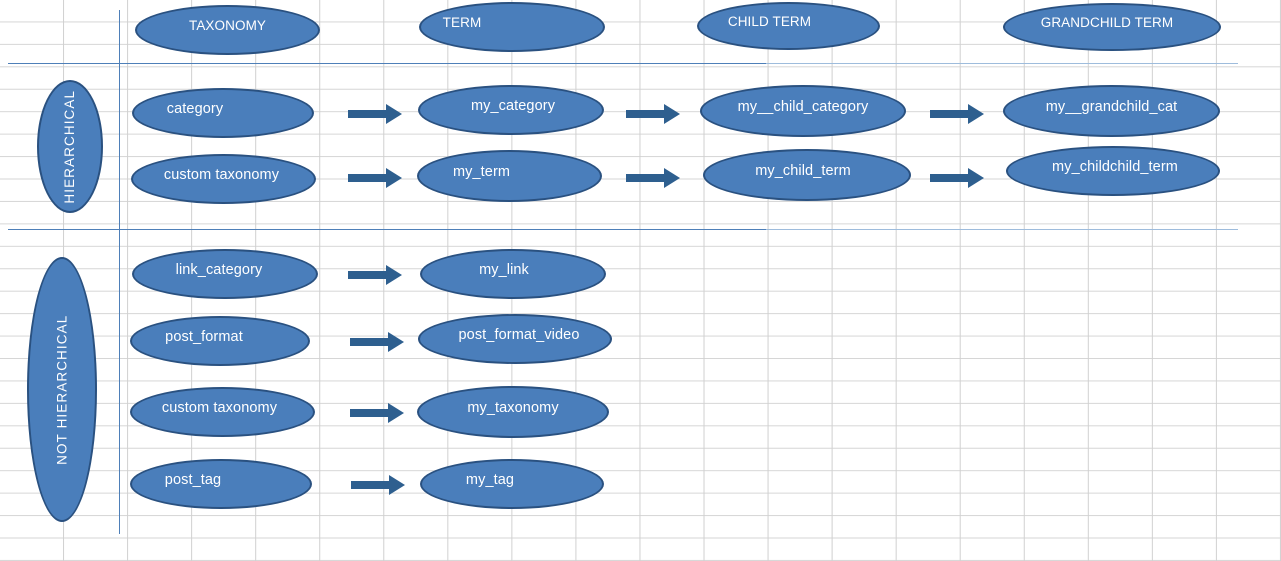  Describe the element at coordinates (388, 63) in the screenshot. I see `section-divider-top-left` at that location.